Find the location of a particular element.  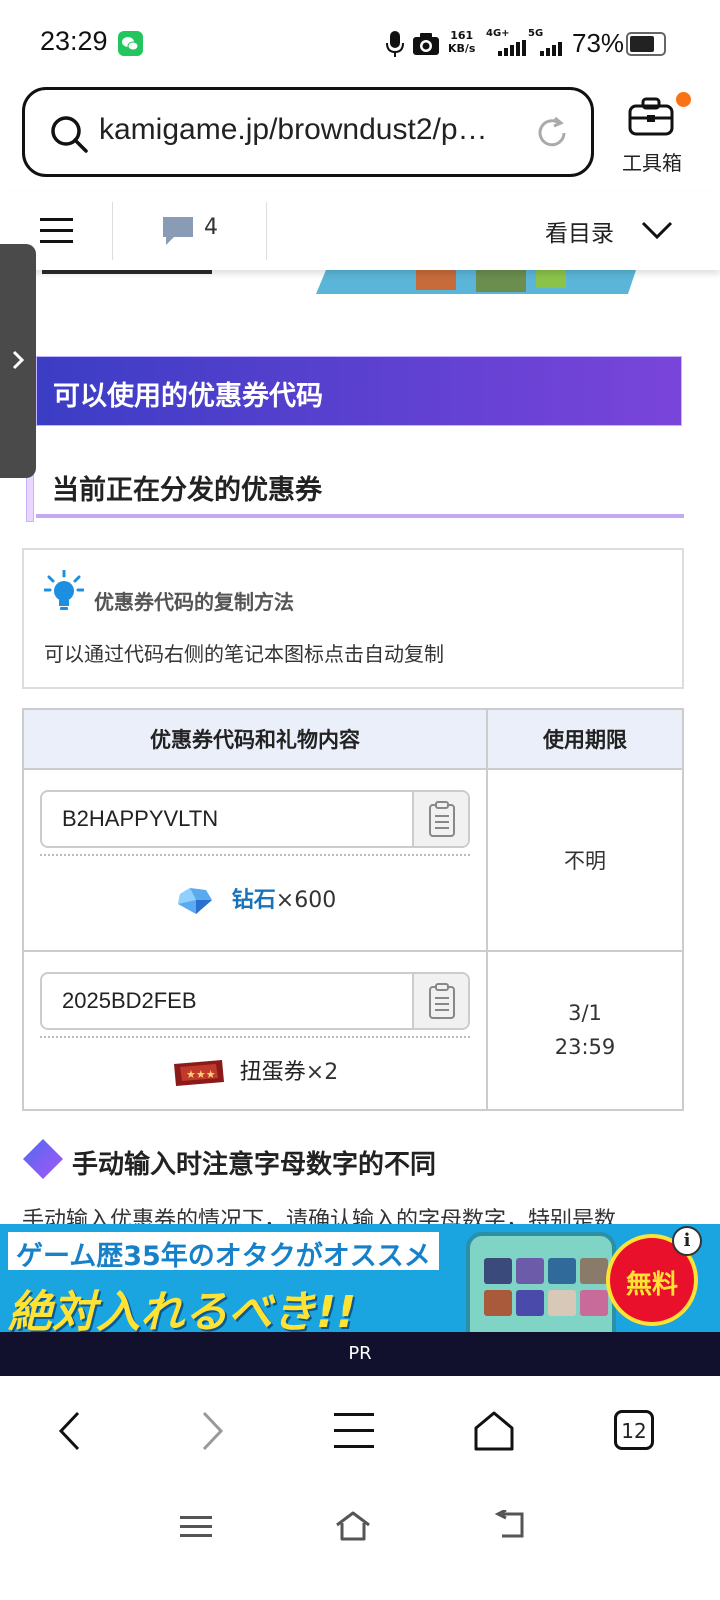

battery-icon is located at coordinates (646, 44).